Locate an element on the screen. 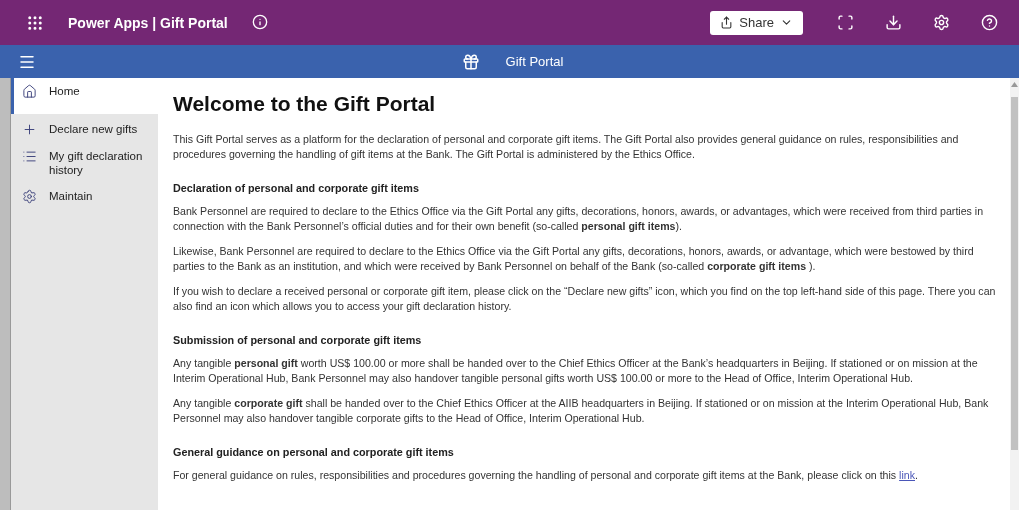  paragraph: Likewise, Bank Personnel are required to declare to the Ethics Office via the Gift Portal any gifts, decorations, honors, awards, or advantage, which were bestowed by third parties to the Bank as an institution, and which were received by Bank Personnel on behalf of the Bank (so-called corporate gift items ). is located at coordinates (574, 259).